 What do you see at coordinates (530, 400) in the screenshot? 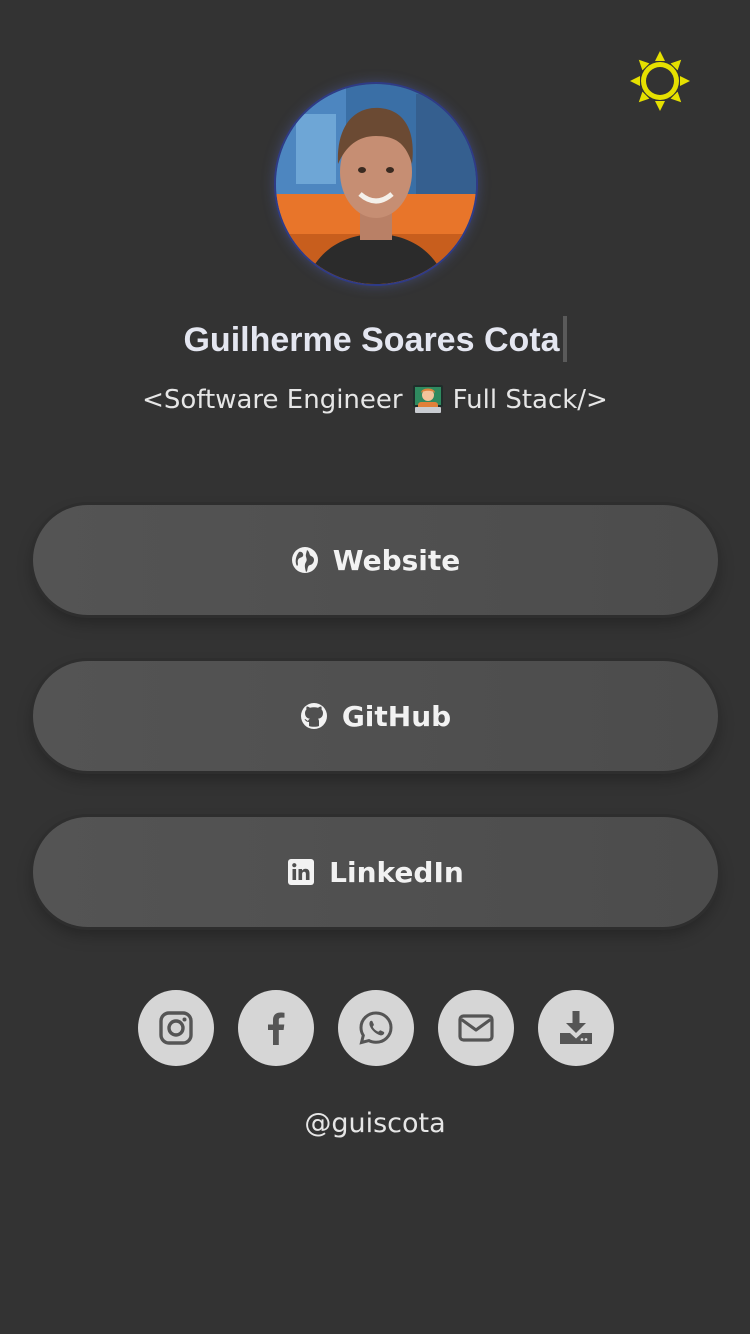
I see `role-text-end: Full Stack/>` at bounding box center [530, 400].